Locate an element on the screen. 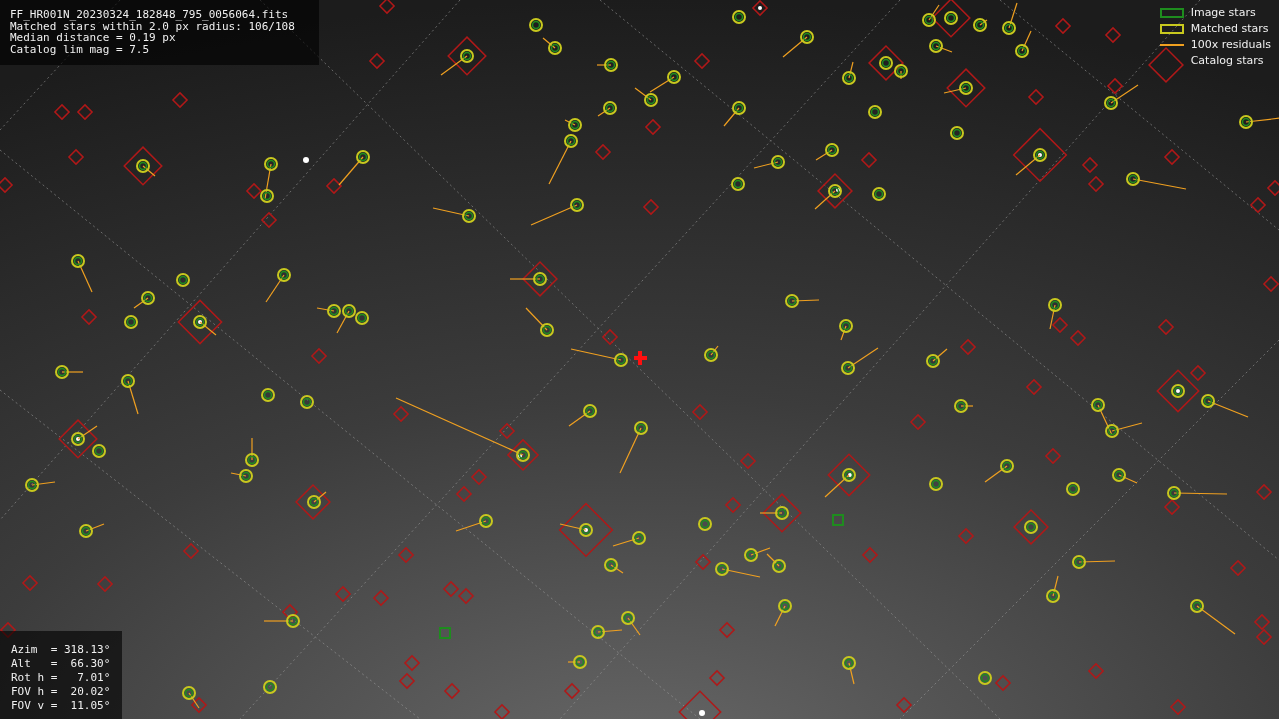  info-text: Catalog lim mag = 7.5 is located at coordinates (80, 49).